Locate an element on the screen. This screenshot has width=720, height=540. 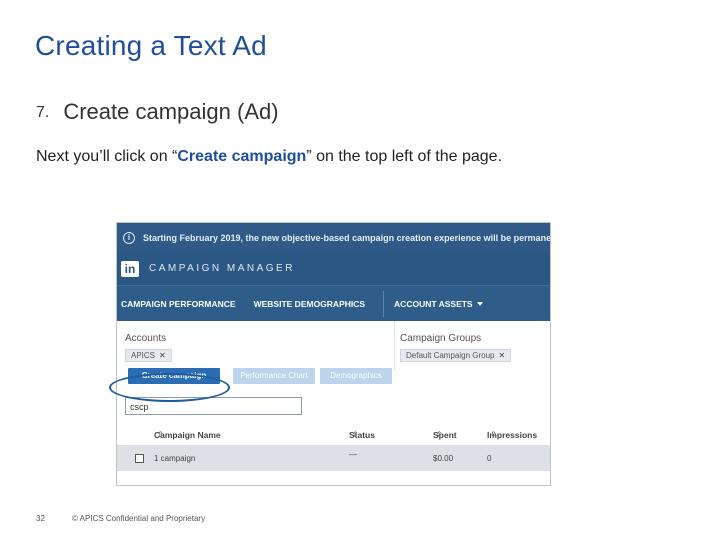
campaign-groups-chip-label: Default Campaign Group is located at coordinates (450, 355).